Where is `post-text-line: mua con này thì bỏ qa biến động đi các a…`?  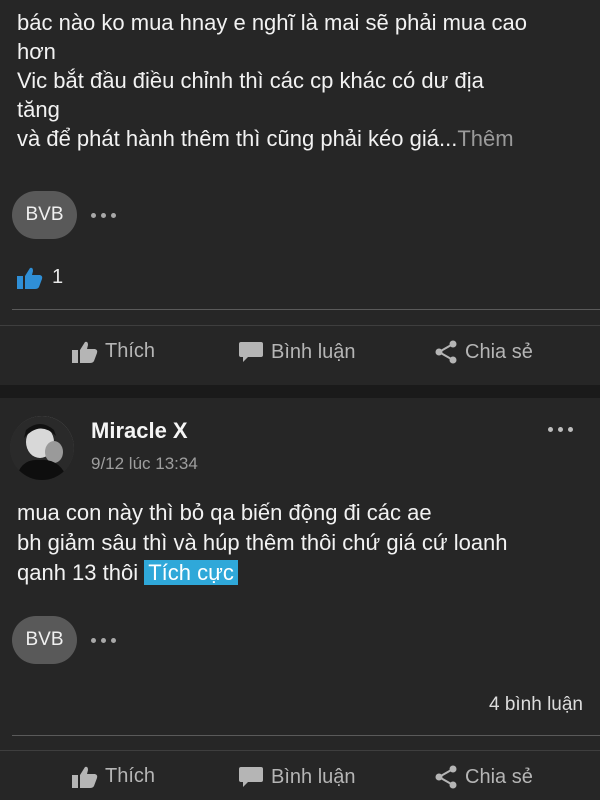 post-text-line: mua con này thì bỏ qa biến động đi các a… is located at coordinates (224, 512).